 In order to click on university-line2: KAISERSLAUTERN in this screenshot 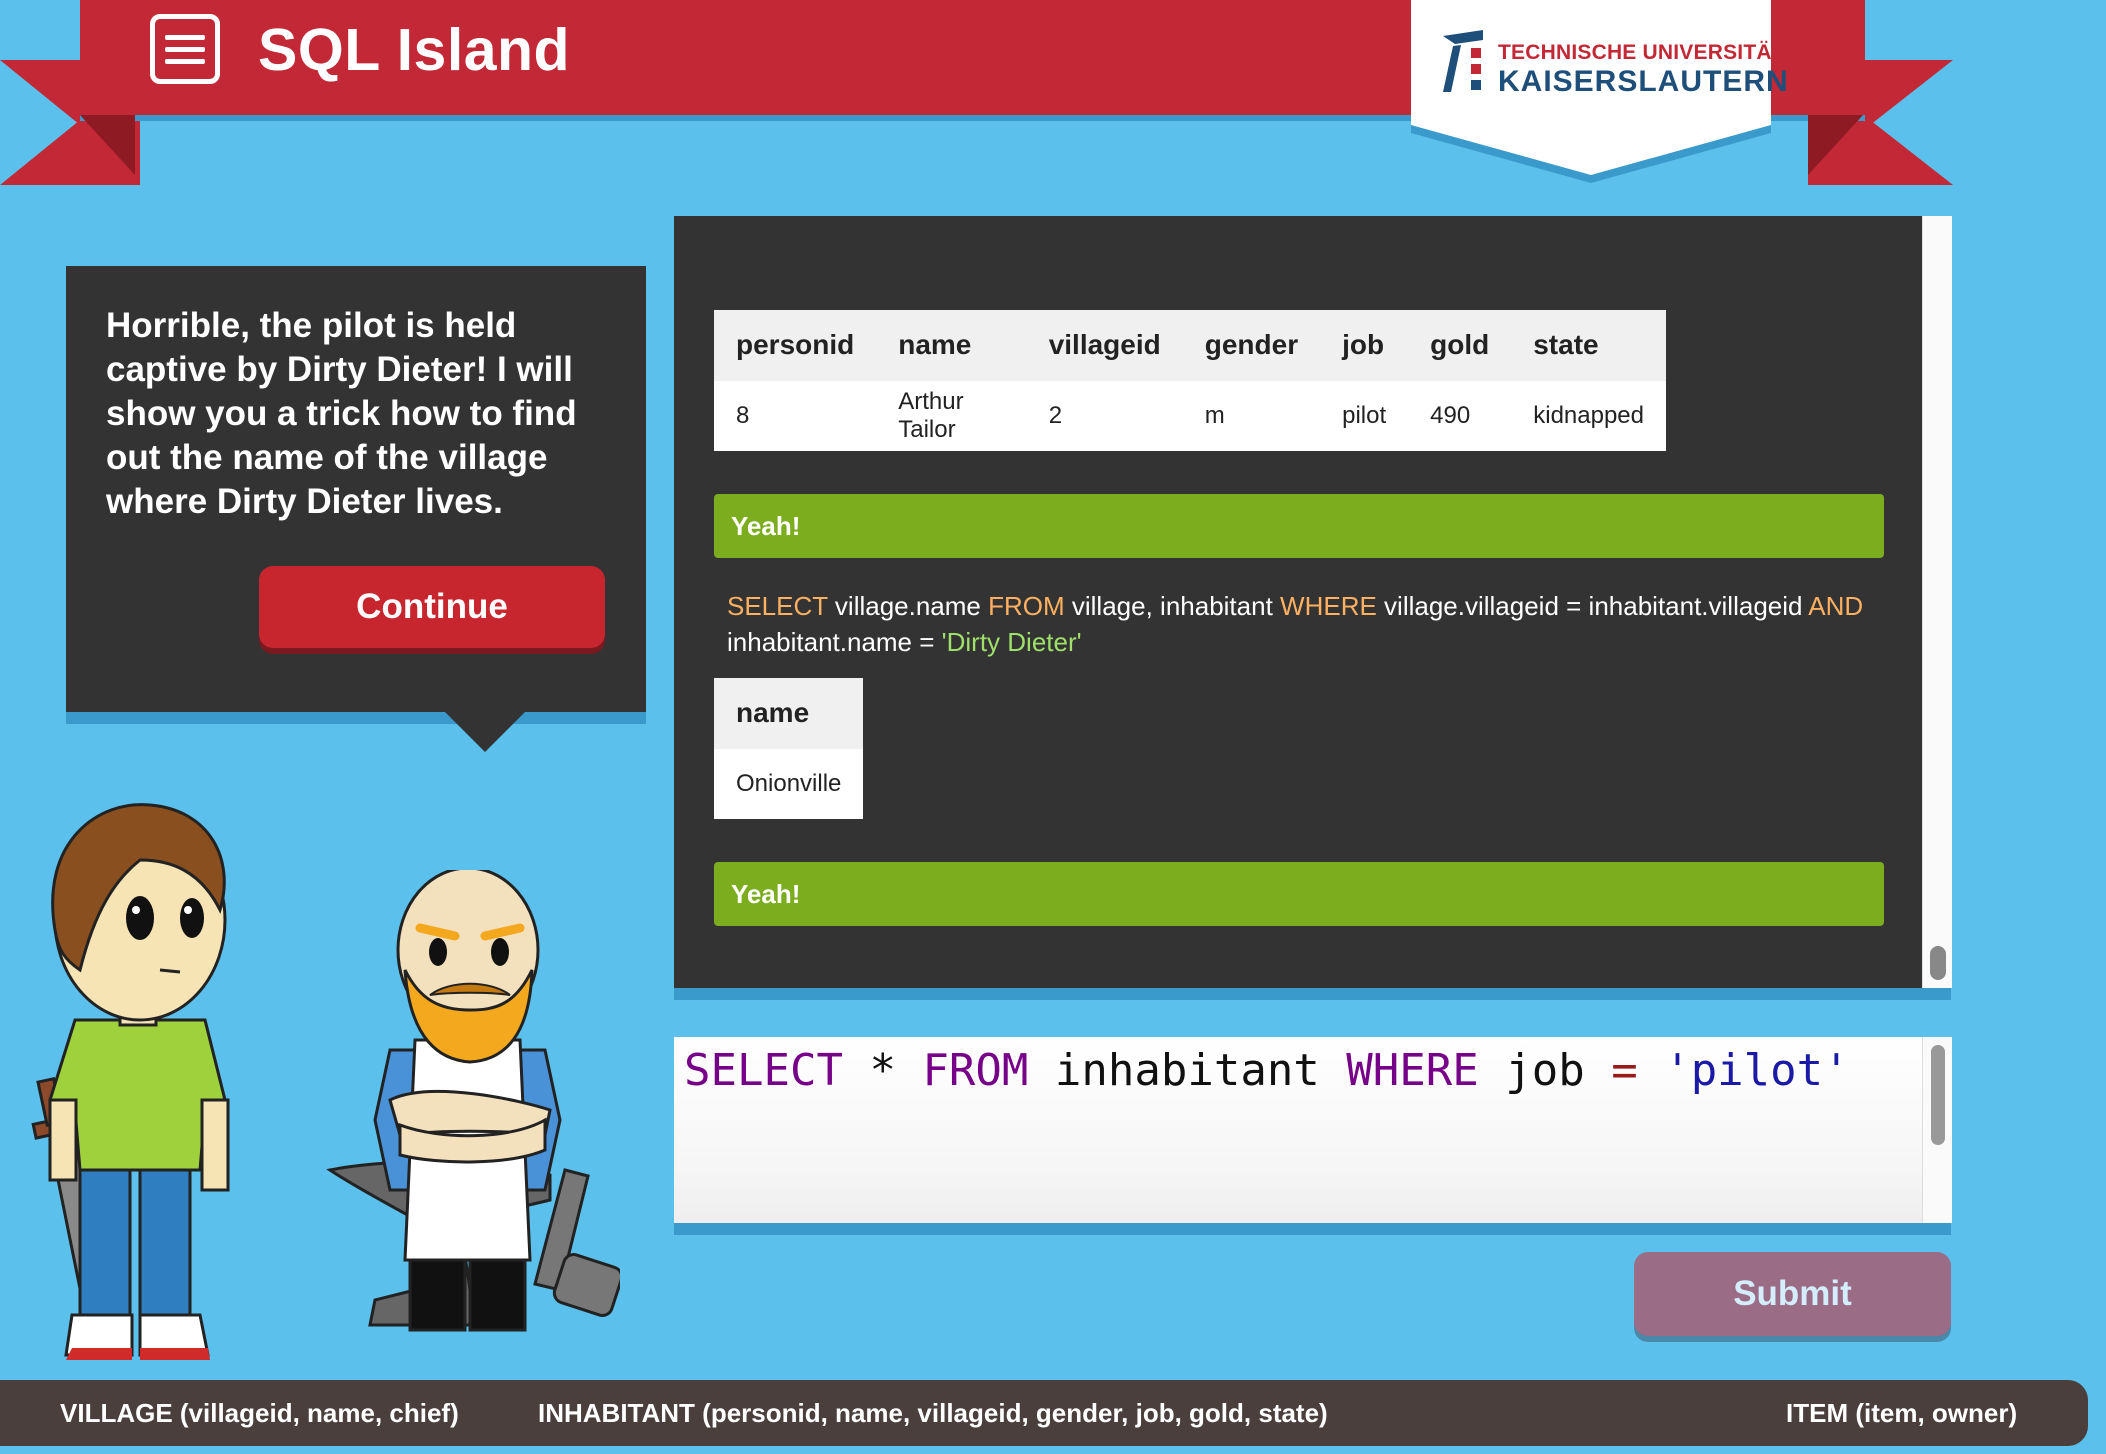, I will do `click(1643, 81)`.